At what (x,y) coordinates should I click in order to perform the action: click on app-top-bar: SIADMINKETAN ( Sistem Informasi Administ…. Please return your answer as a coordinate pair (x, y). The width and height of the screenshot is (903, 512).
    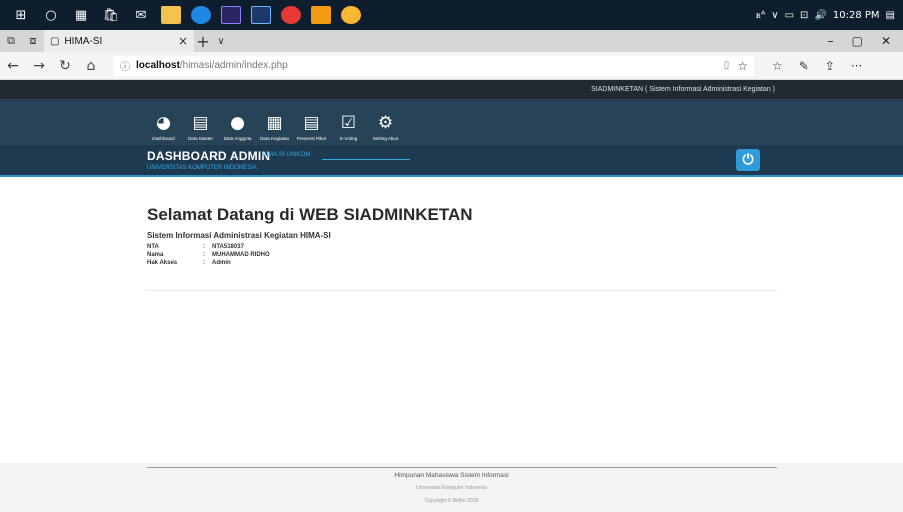
    Looking at the image, I should click on (451, 89).